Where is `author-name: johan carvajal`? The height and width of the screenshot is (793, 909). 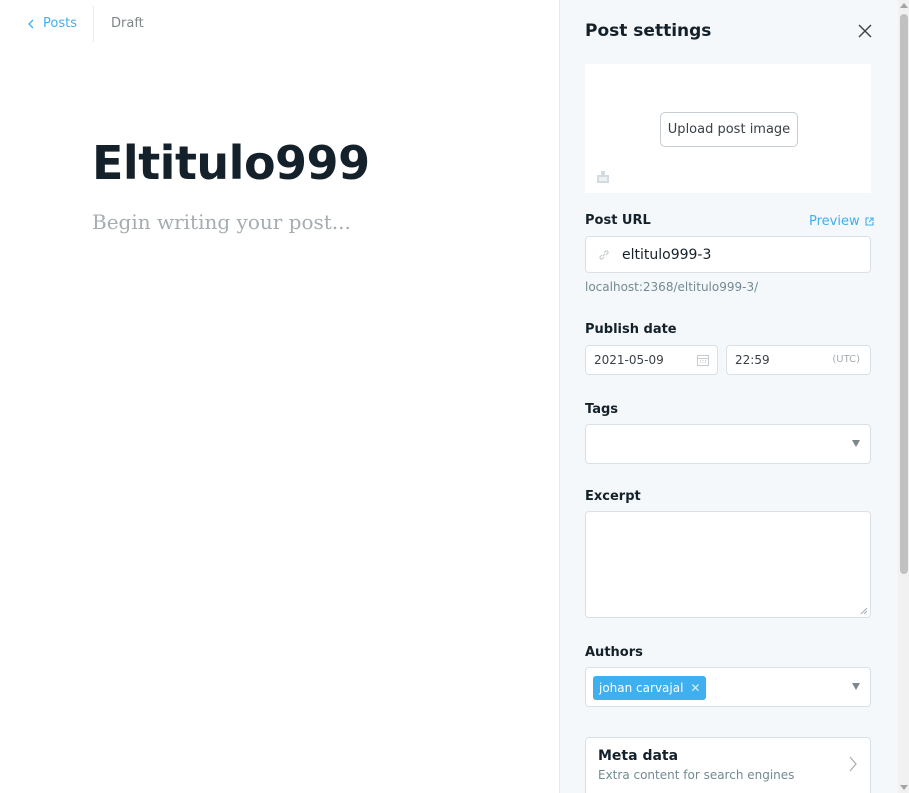 author-name: johan carvajal is located at coordinates (641, 688).